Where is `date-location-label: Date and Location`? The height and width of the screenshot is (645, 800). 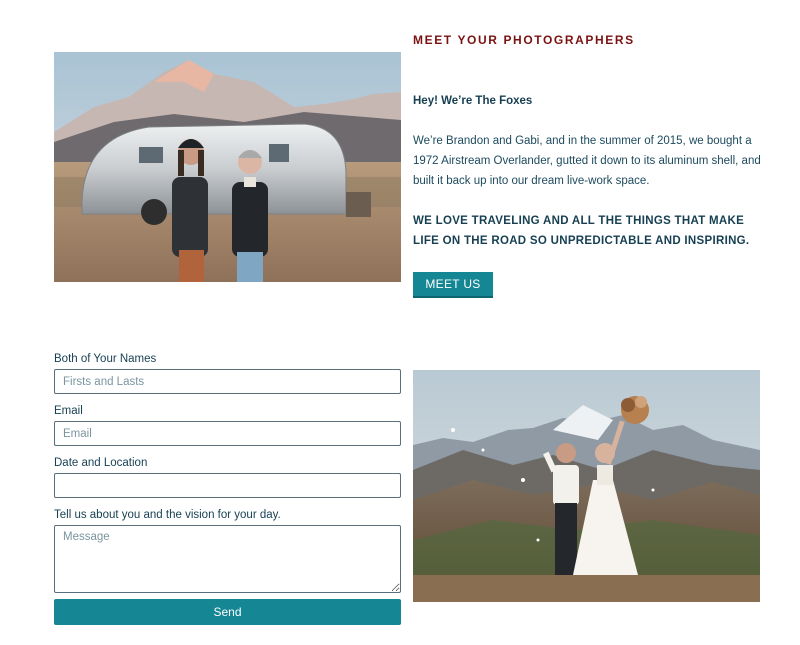
date-location-label: Date and Location is located at coordinates (101, 463).